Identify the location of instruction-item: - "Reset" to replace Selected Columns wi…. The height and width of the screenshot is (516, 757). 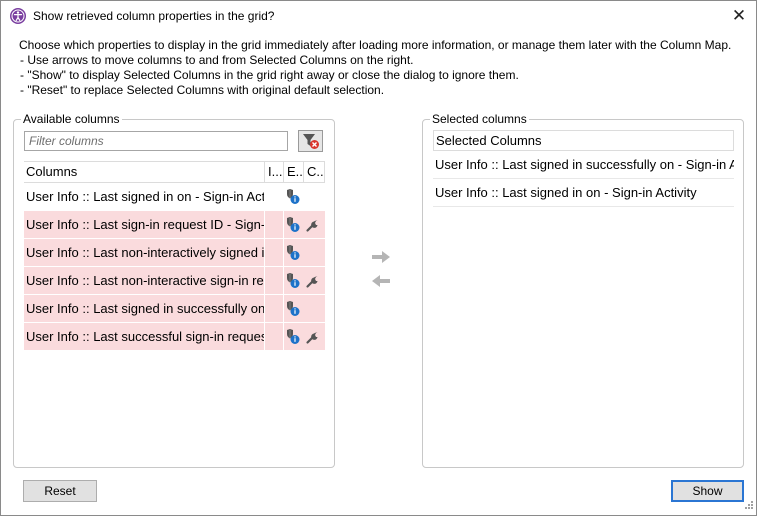
(202, 90).